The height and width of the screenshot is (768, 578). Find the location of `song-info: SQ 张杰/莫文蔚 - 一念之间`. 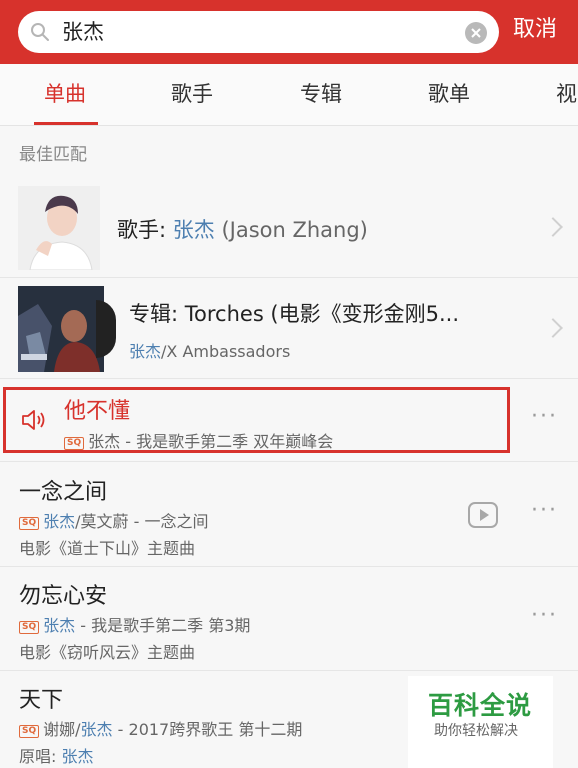

song-info: SQ 张杰/莫文蔚 - 一念之间 is located at coordinates (114, 520).